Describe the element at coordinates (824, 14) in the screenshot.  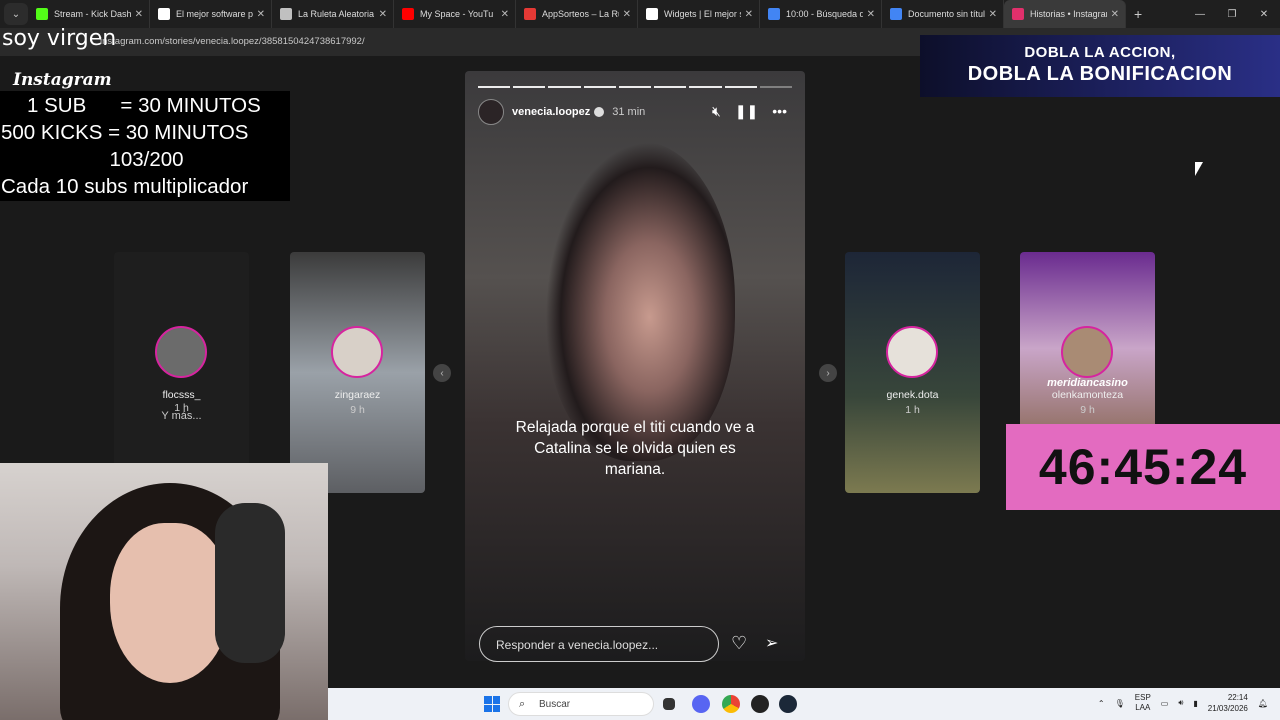
I see `tab-title: 10:00 - Búsqueda de` at that location.